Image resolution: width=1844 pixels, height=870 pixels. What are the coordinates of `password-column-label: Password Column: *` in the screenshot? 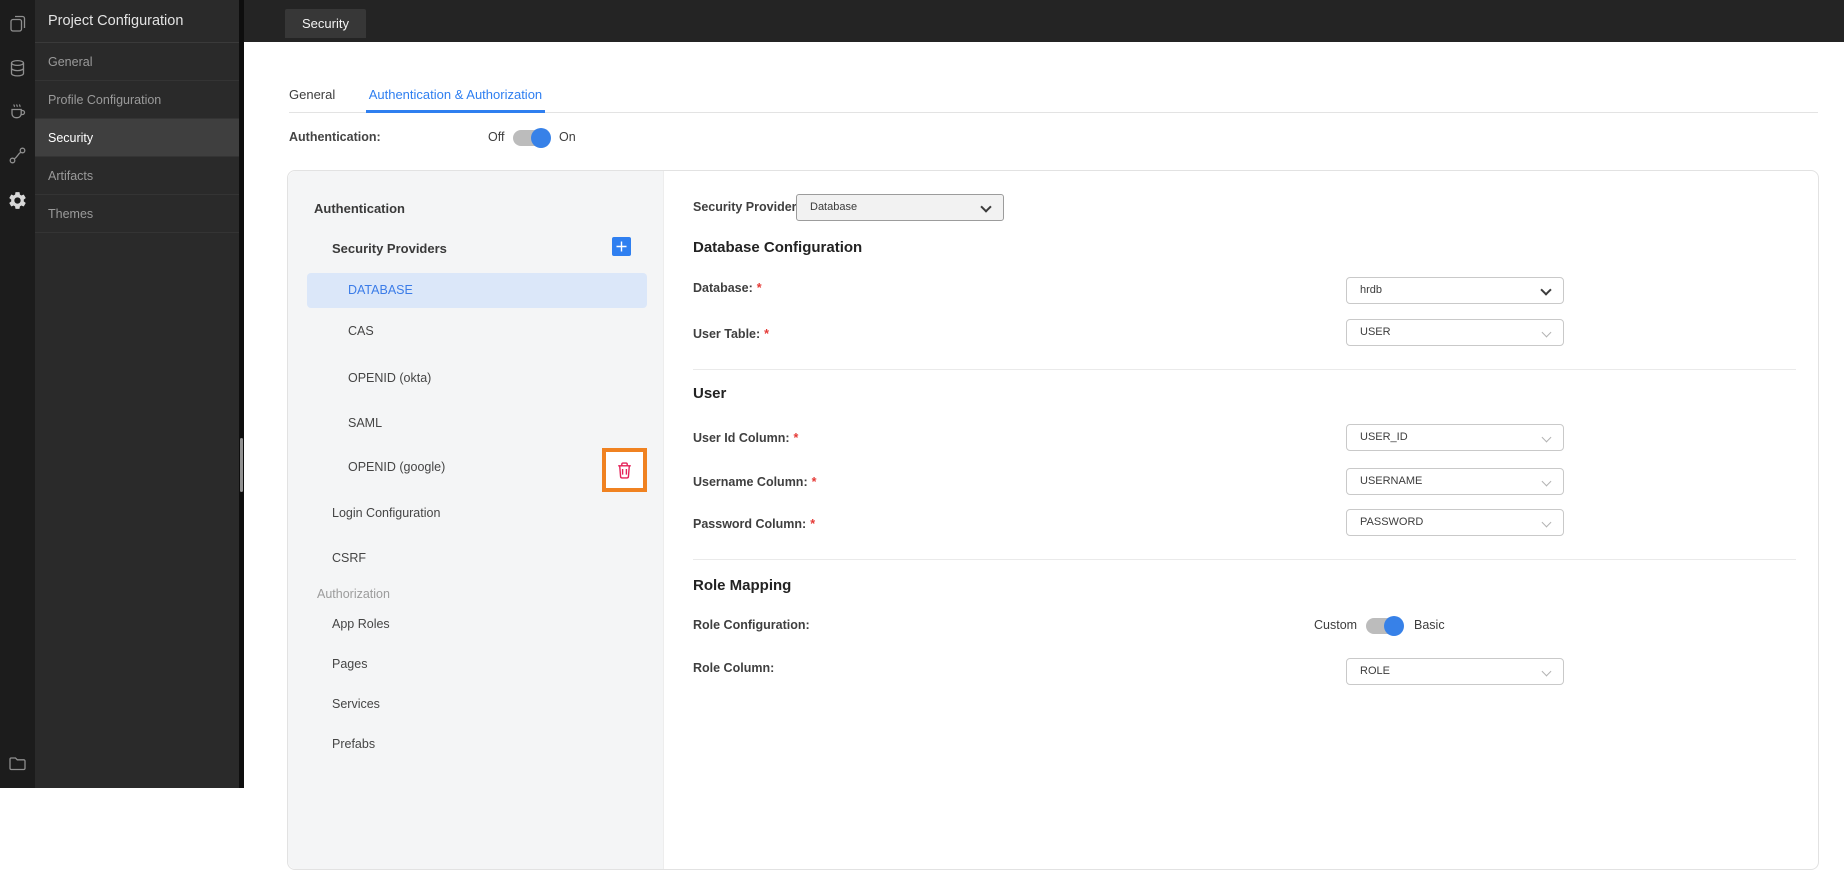 It's located at (754, 524).